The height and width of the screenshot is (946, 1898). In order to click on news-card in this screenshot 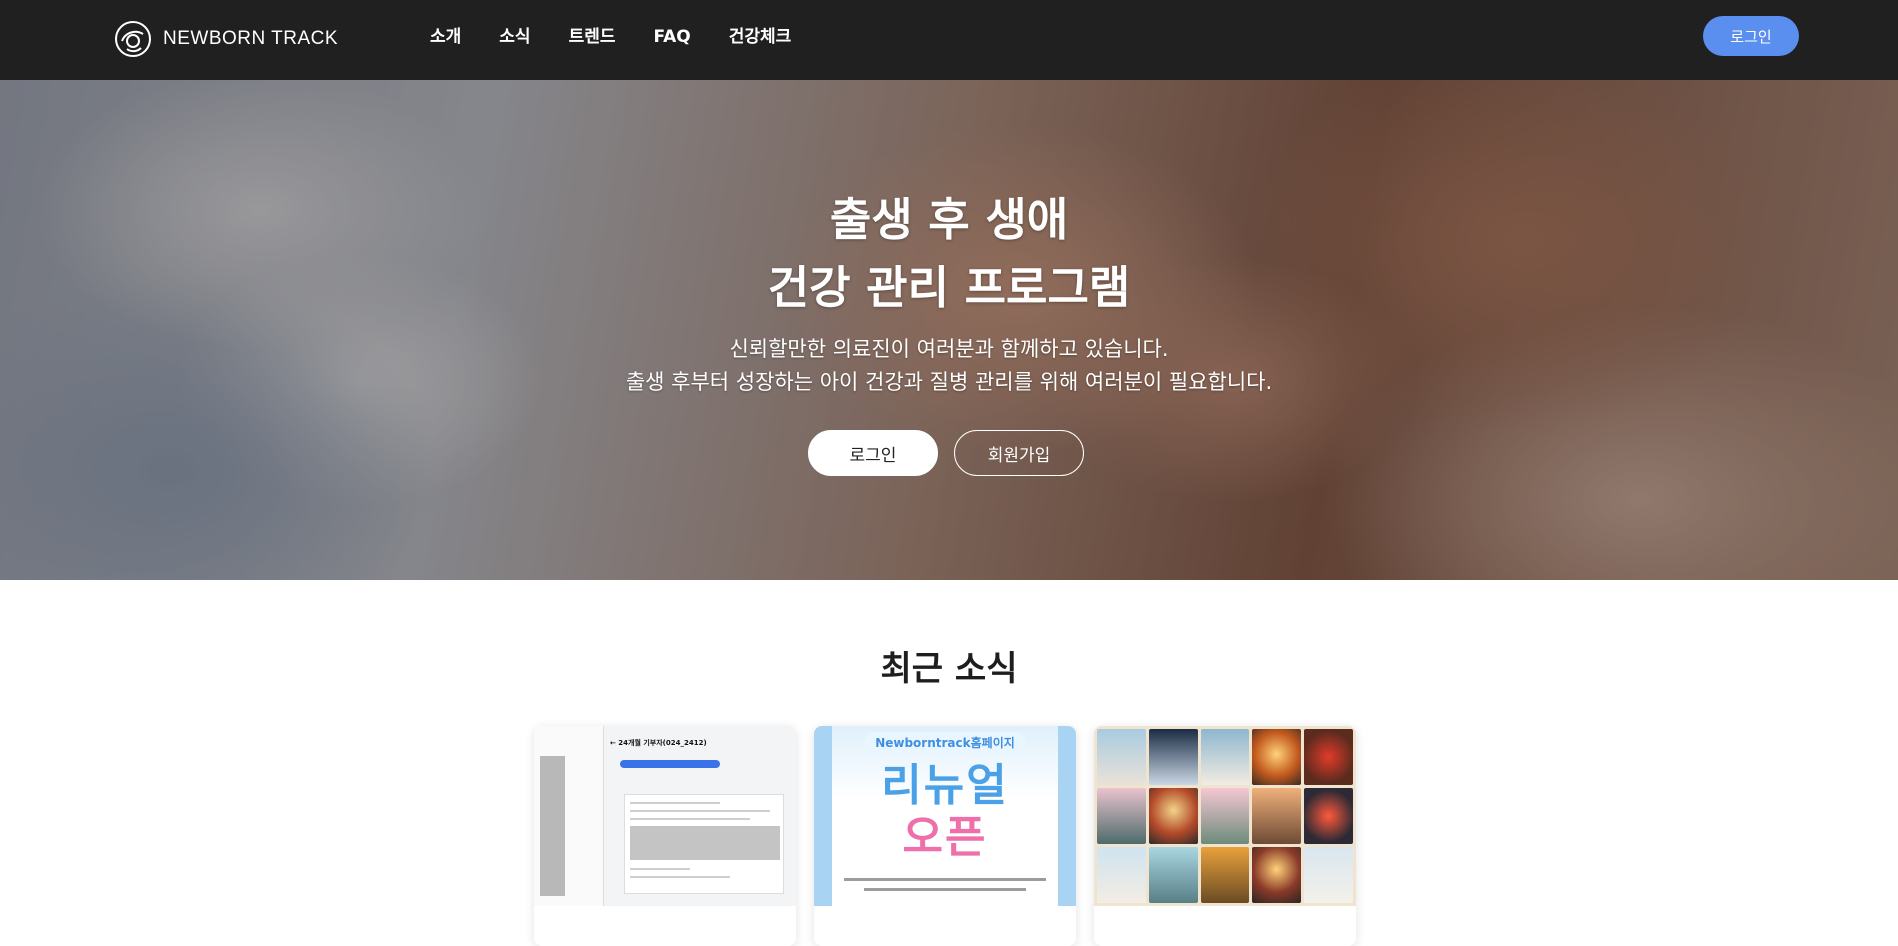, I will do `click(1225, 836)`.